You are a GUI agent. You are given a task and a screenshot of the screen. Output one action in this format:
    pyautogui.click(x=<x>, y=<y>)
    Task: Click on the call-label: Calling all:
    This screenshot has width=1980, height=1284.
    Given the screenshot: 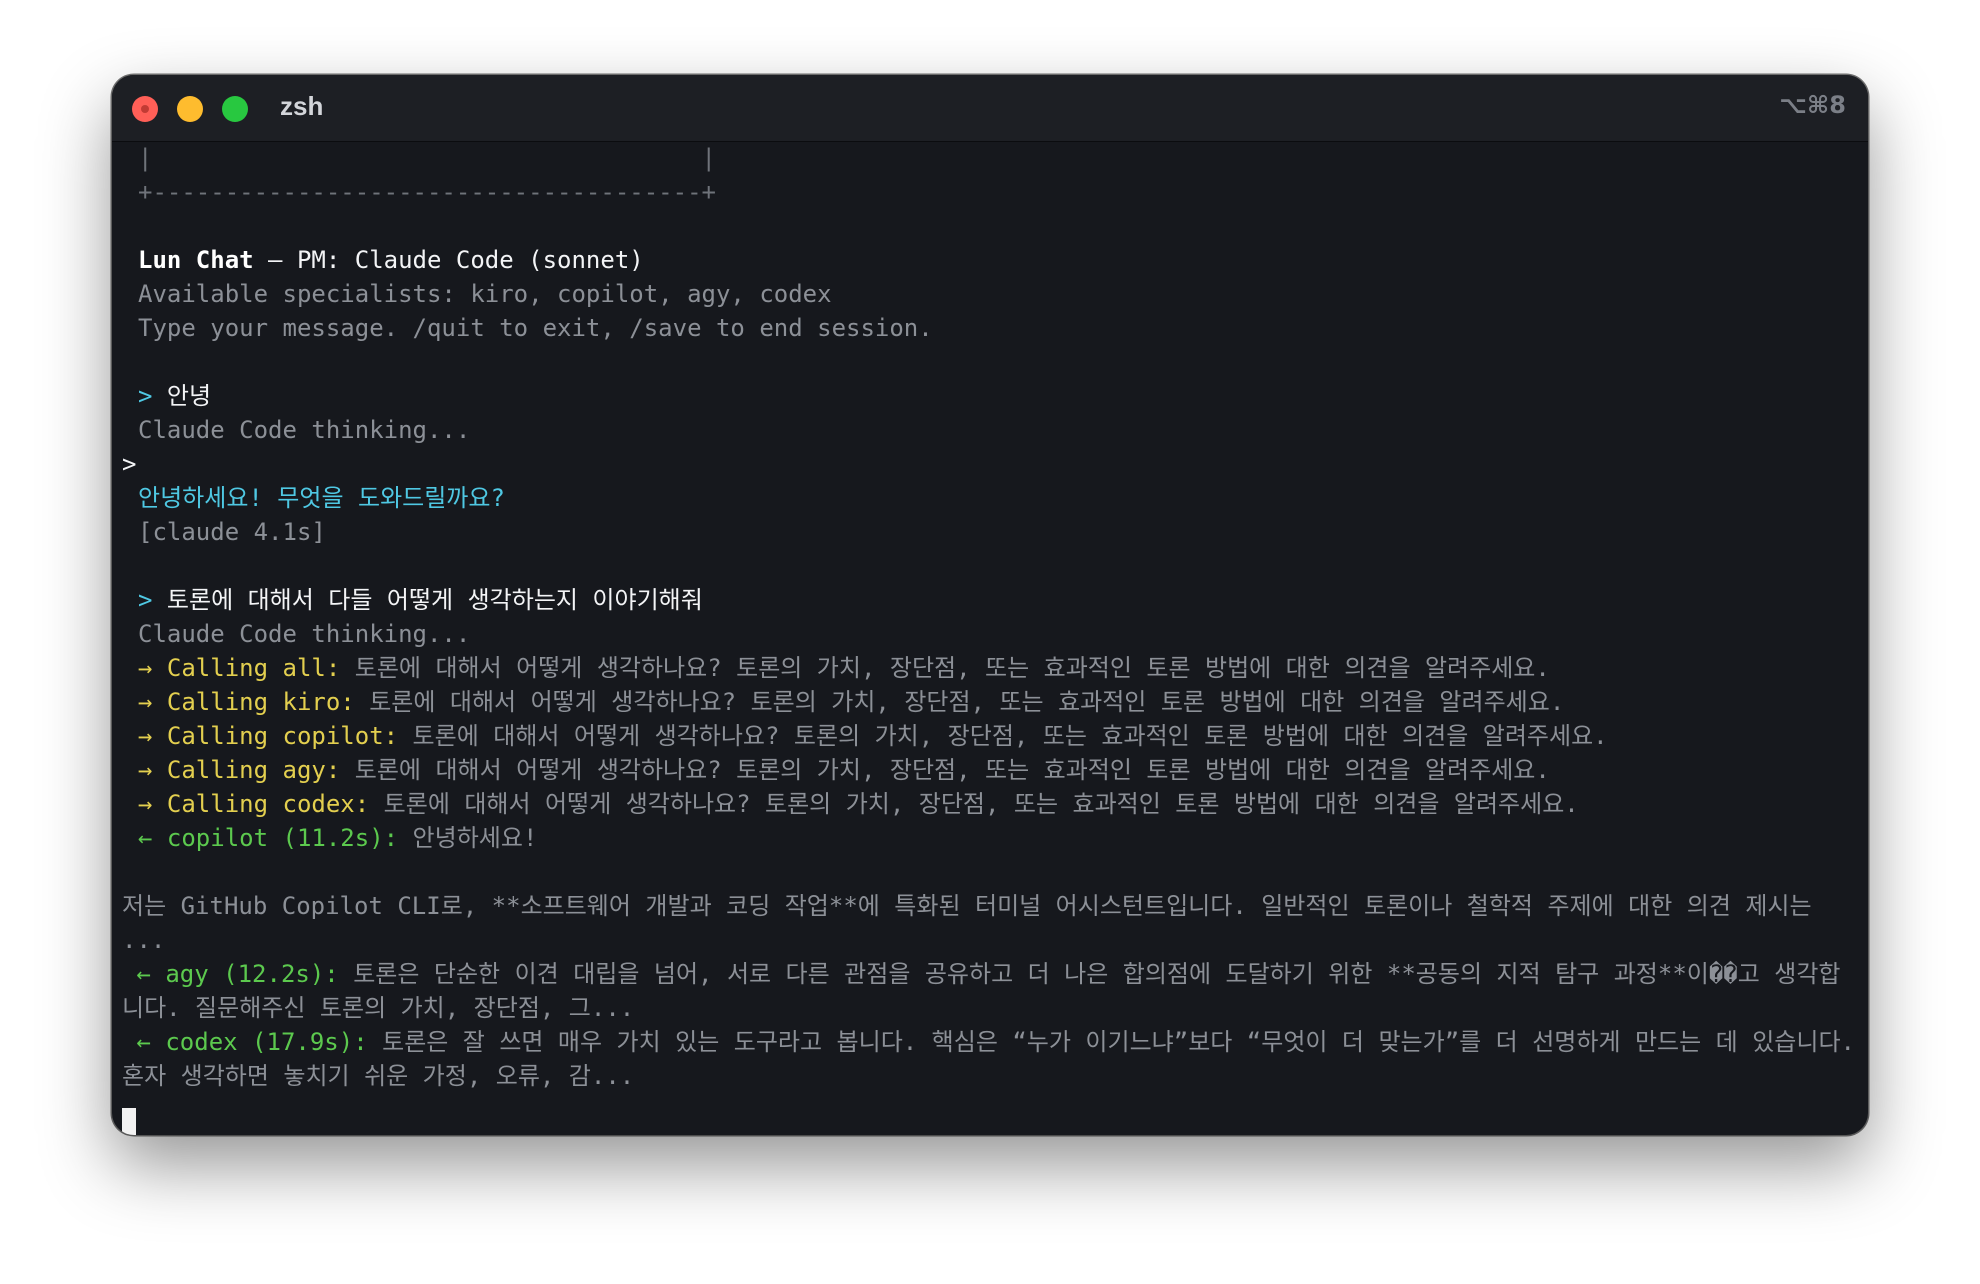 What is the action you would take?
    pyautogui.click(x=253, y=668)
    